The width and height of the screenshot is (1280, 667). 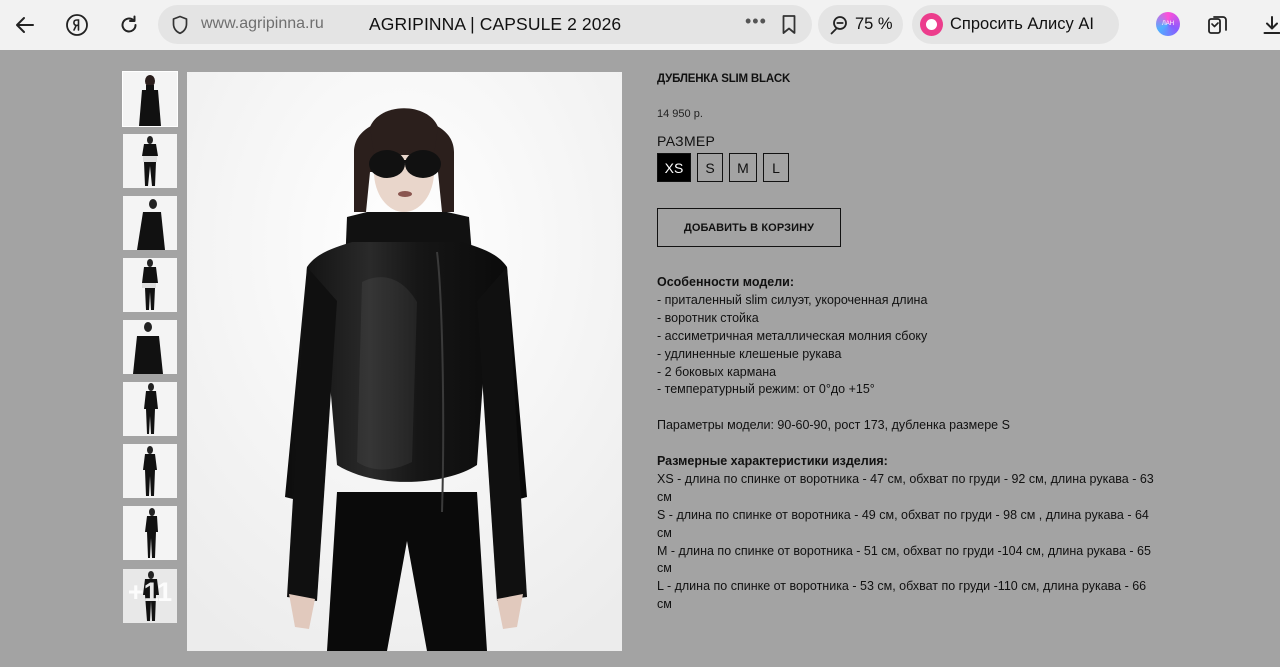 What do you see at coordinates (180, 25) in the screenshot?
I see `shield-icon` at bounding box center [180, 25].